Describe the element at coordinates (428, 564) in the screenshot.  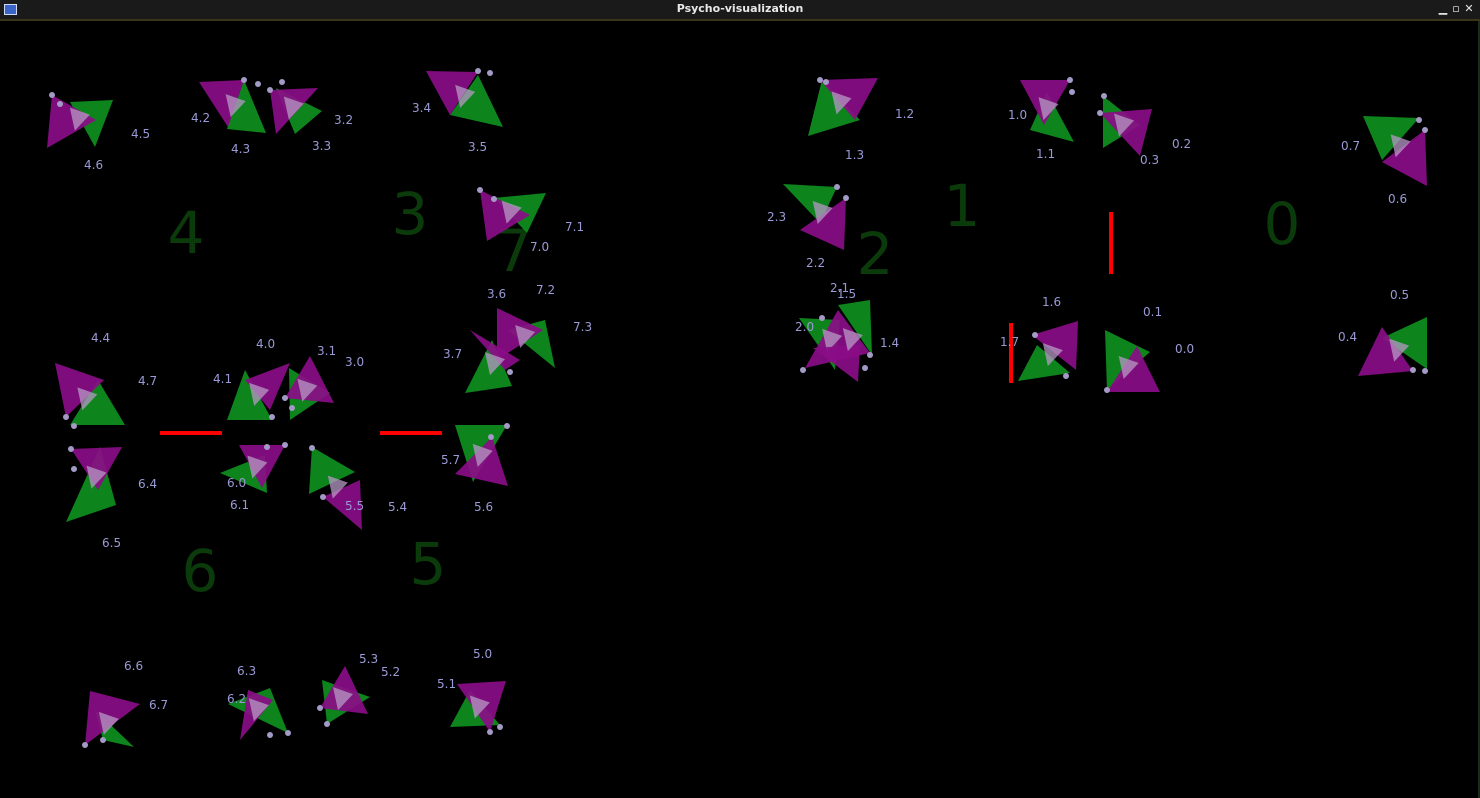
I see `cluster-number-5: 5` at that location.